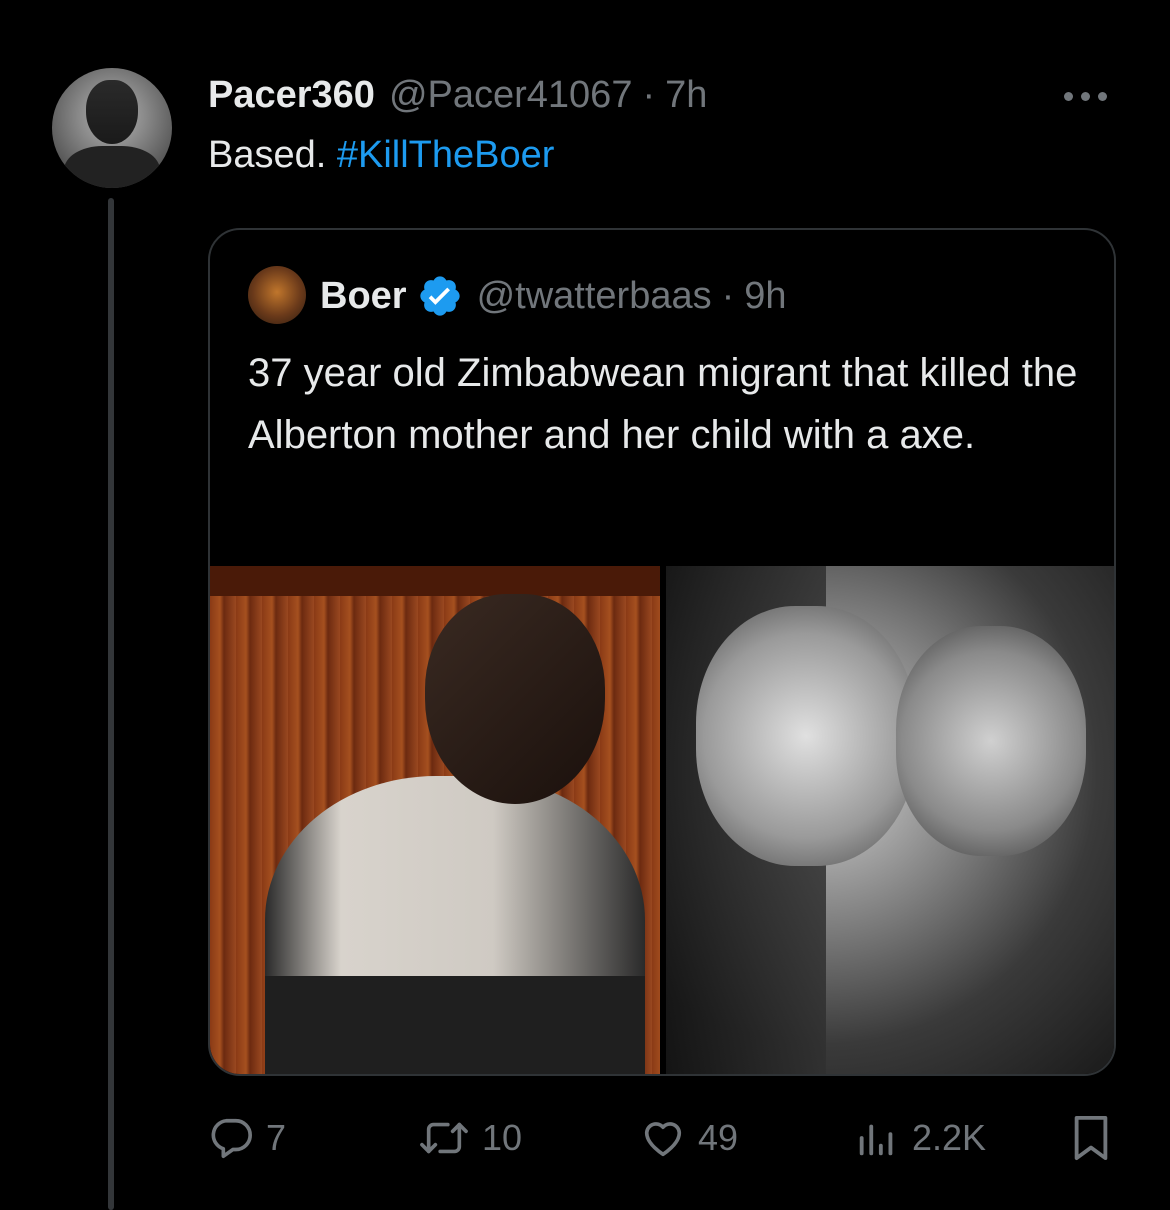  Describe the element at coordinates (276, 1137) in the screenshot. I see `reply-count: 7` at that location.